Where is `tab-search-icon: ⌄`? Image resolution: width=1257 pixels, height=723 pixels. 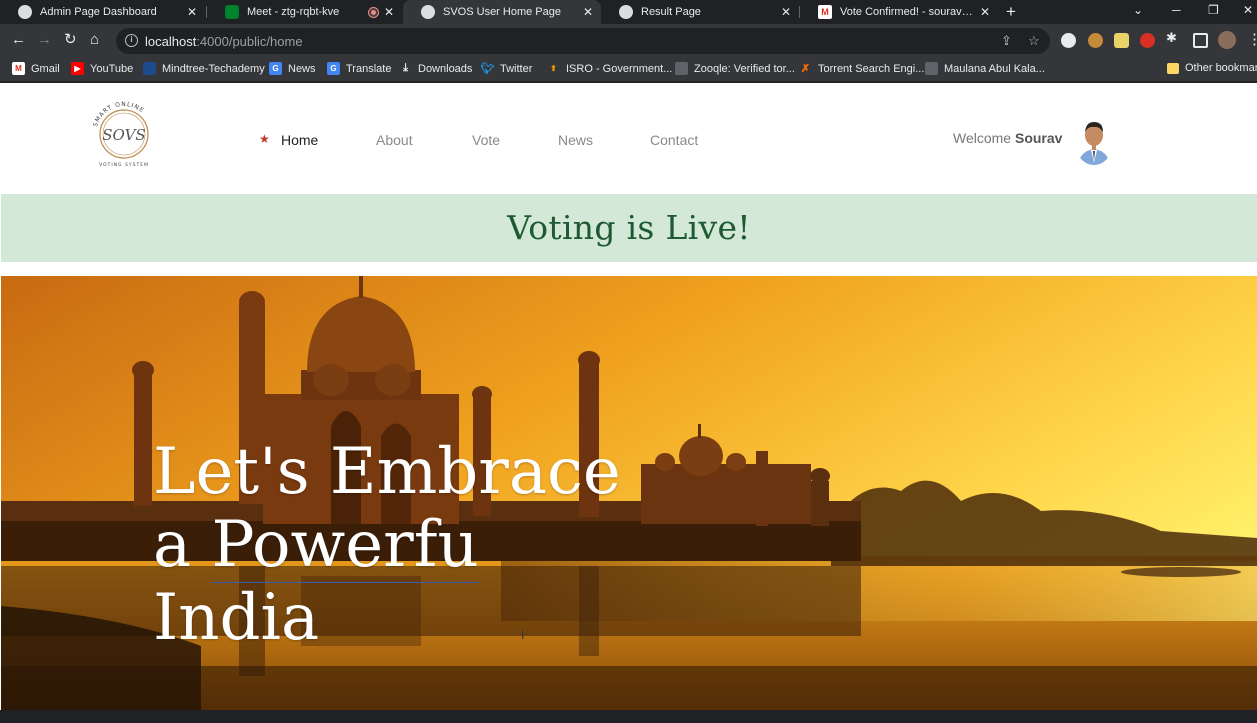
tab-search-icon: ⌄ is located at coordinates (1138, 10).